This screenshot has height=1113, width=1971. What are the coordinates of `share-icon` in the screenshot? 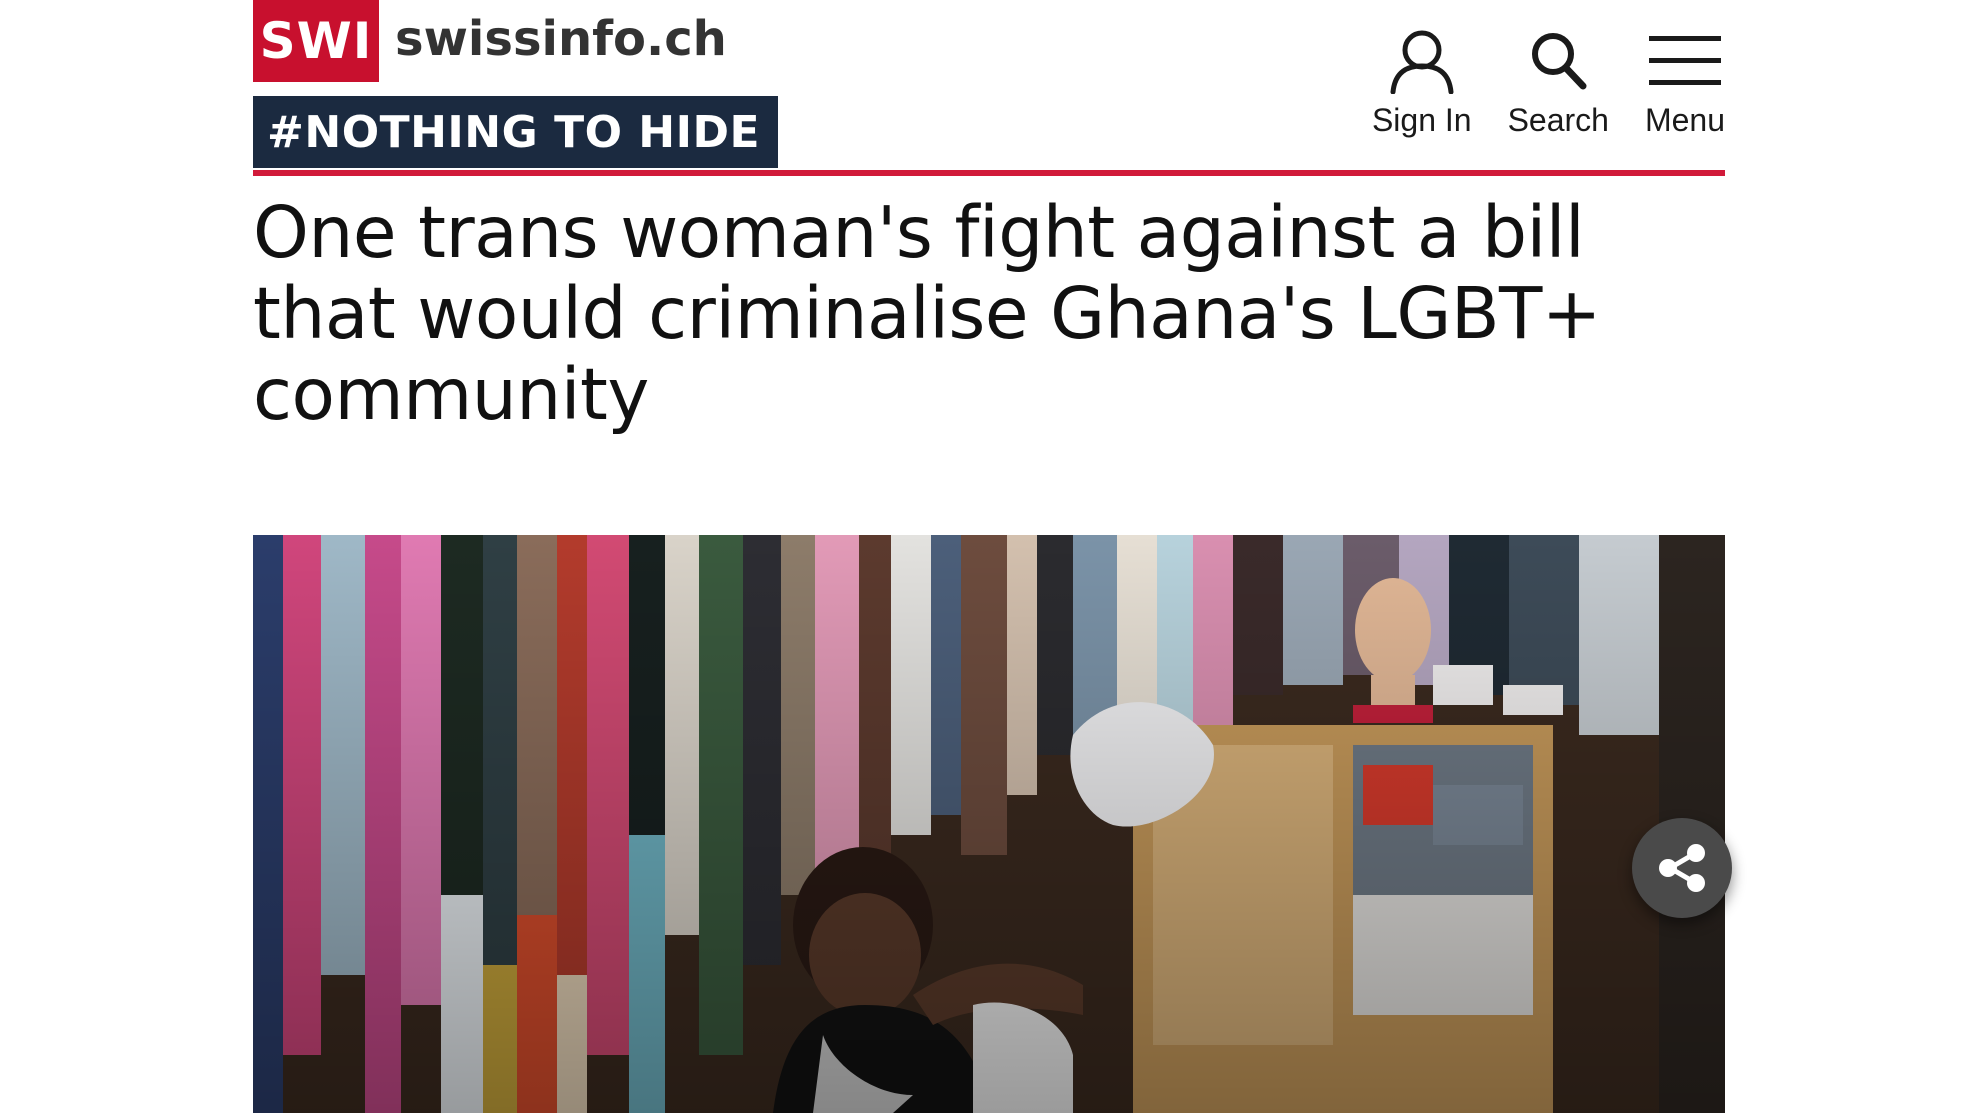 It's located at (1682, 868).